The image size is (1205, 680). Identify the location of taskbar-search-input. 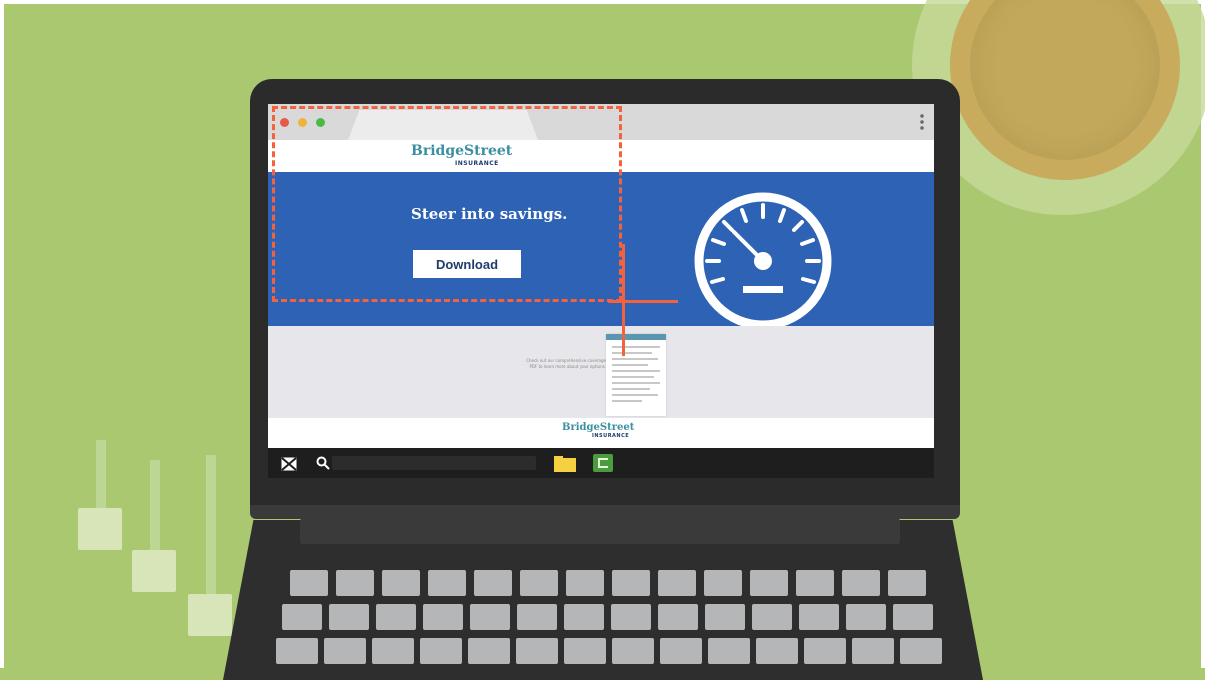
(434, 463).